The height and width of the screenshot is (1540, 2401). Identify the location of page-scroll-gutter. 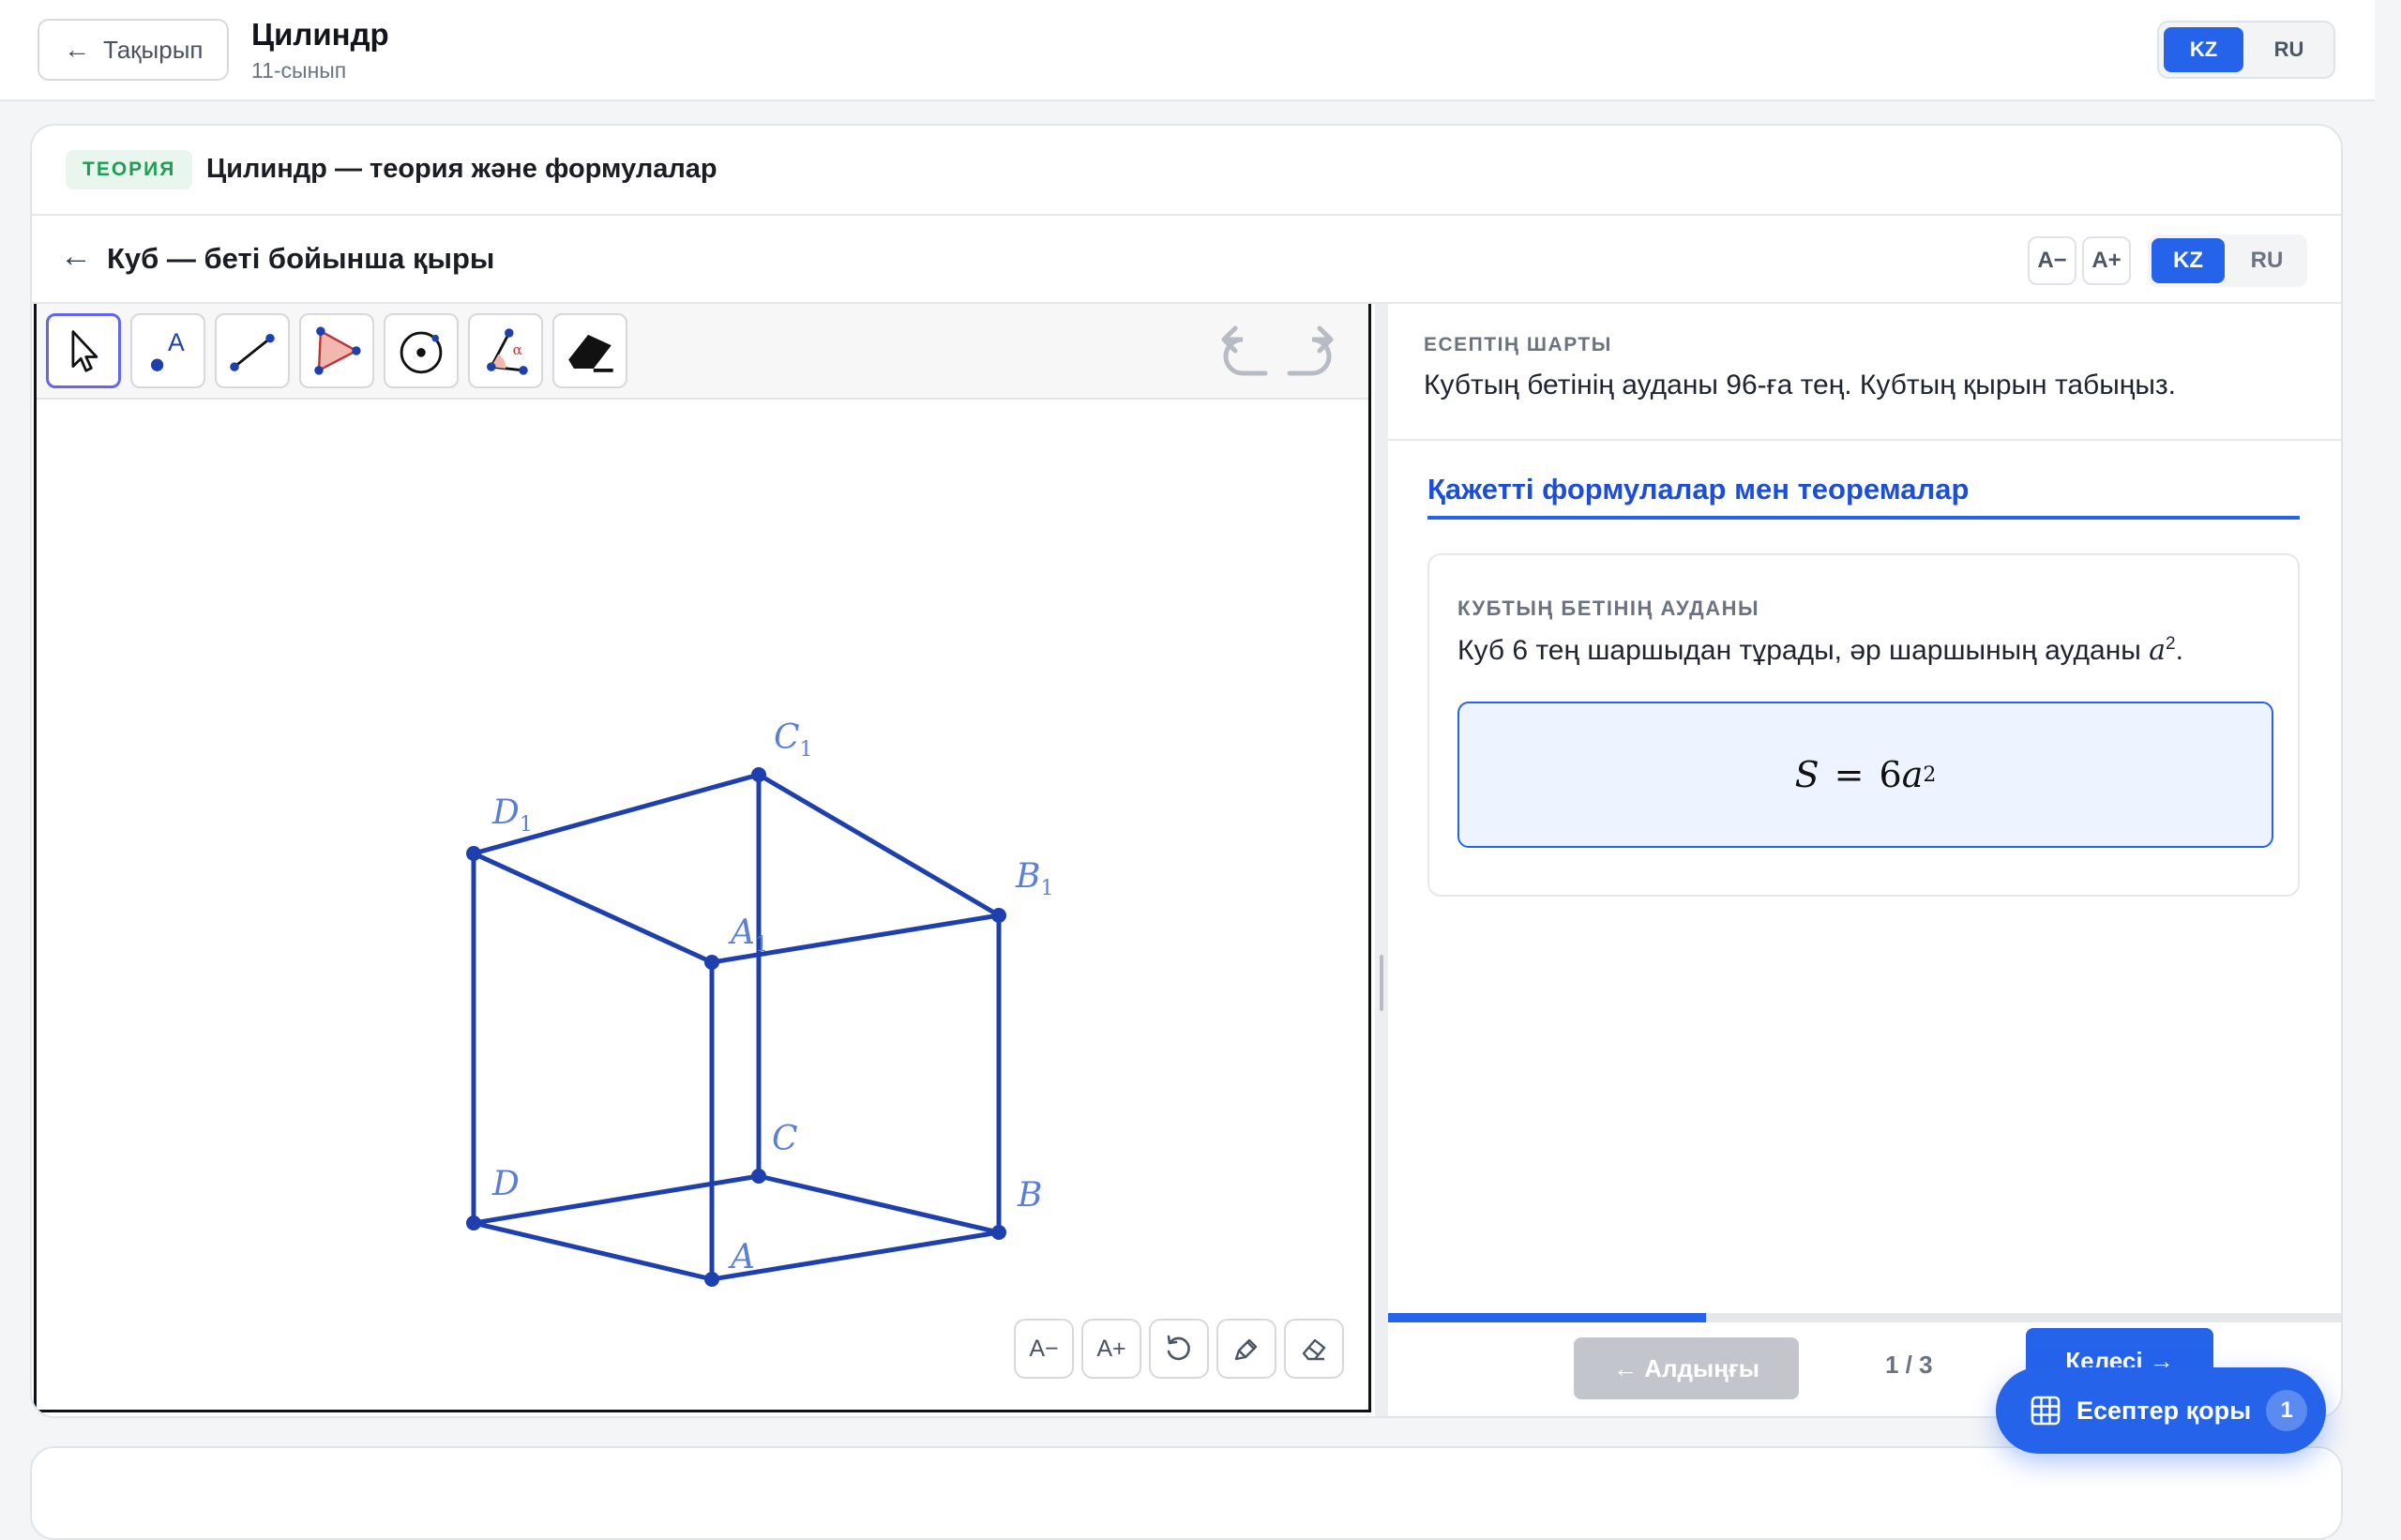
(2388, 750).